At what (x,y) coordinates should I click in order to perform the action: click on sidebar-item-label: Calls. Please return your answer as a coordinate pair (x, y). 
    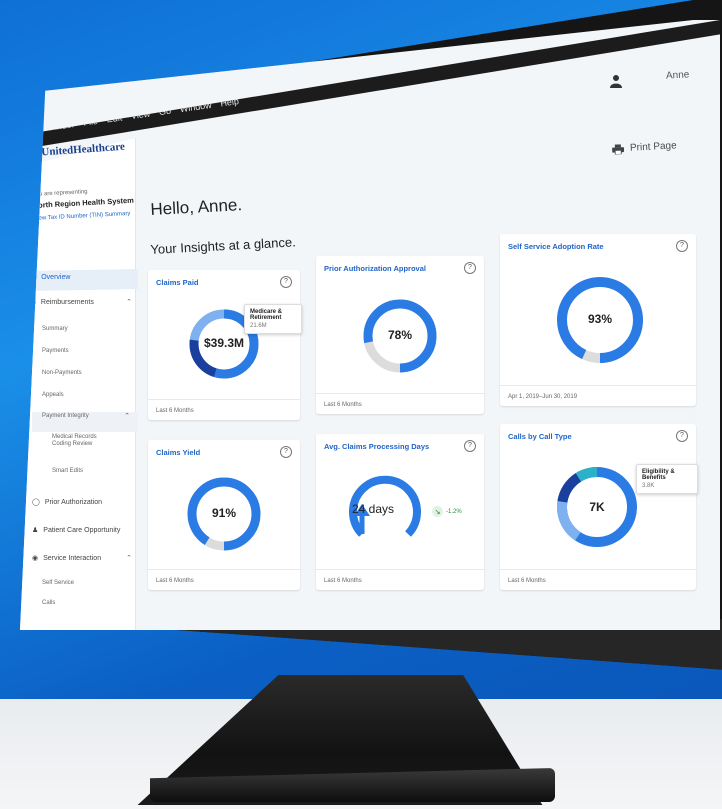
    Looking at the image, I should click on (49, 603).